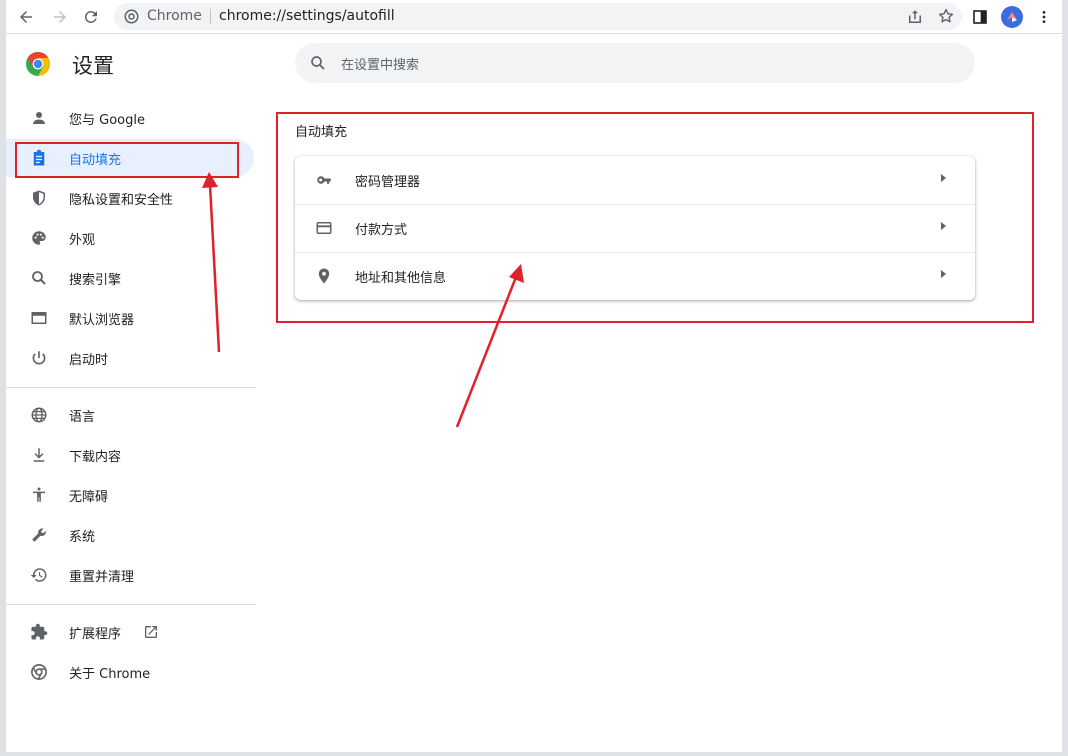 The image size is (1068, 756). Describe the element at coordinates (39, 455) in the screenshot. I see `download-icon` at that location.